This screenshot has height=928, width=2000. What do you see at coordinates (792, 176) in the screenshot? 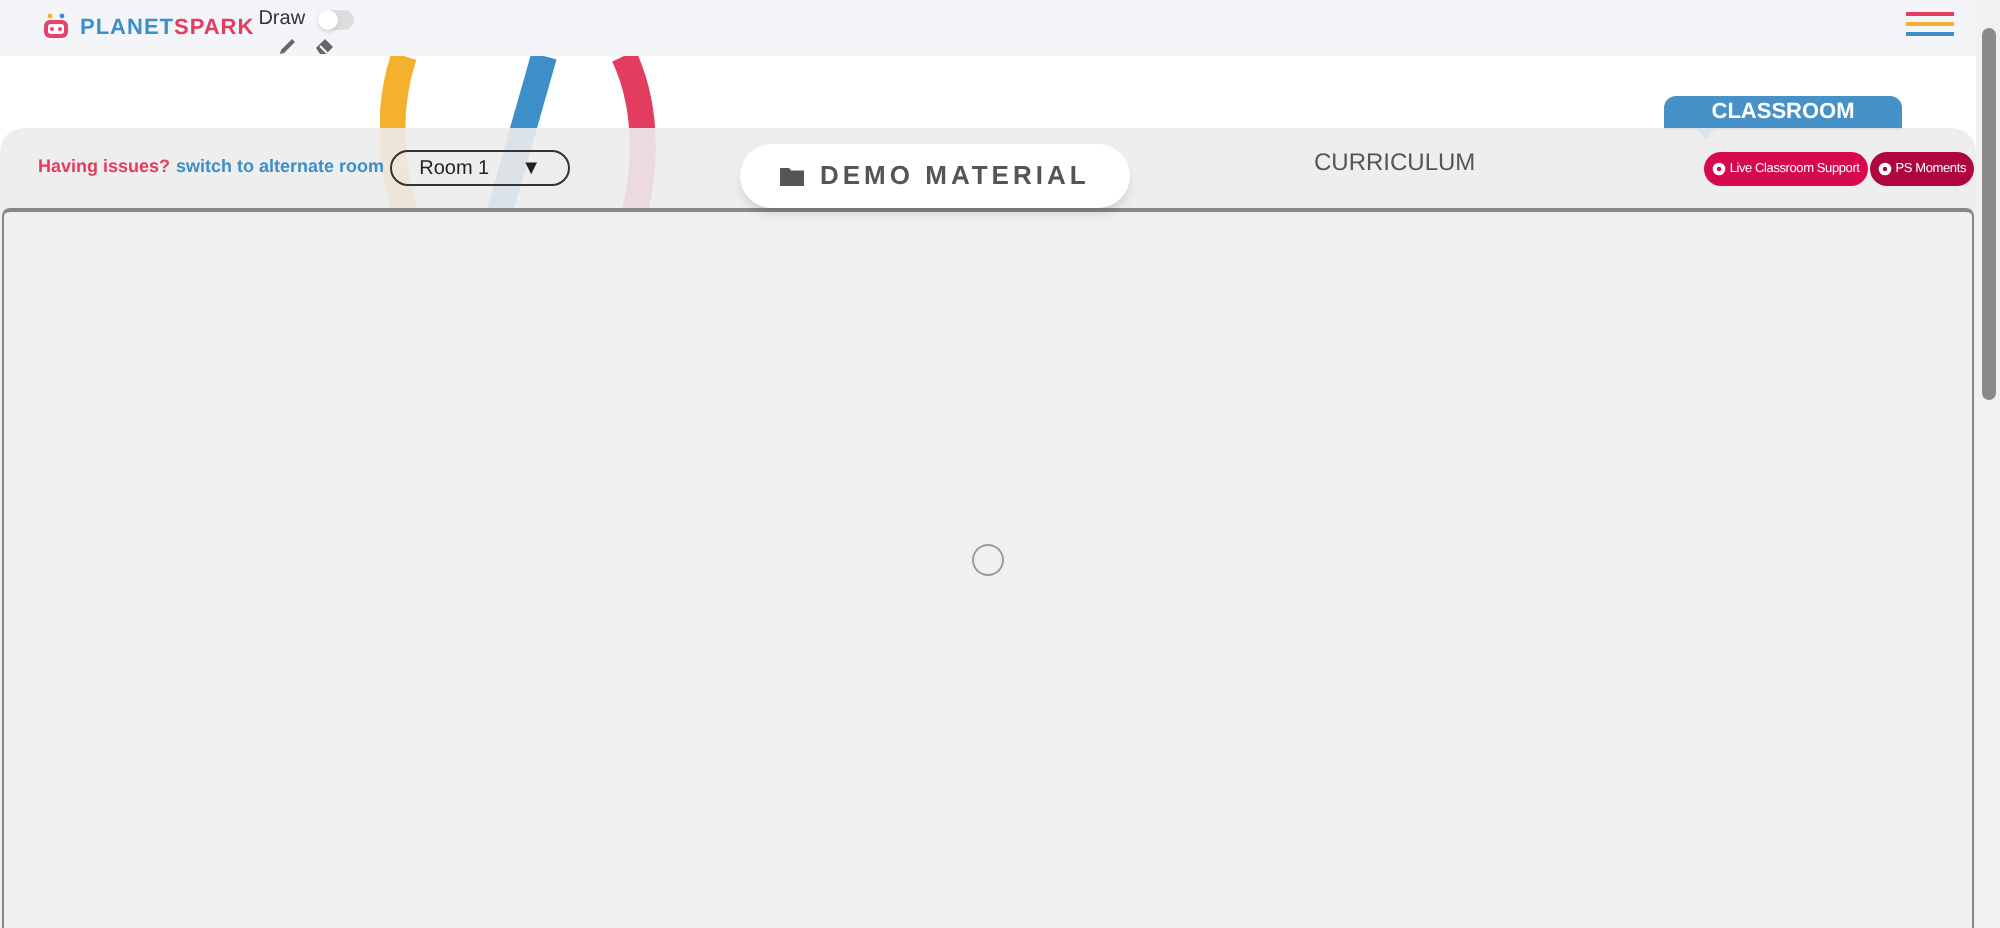
I see `folder-icon` at bounding box center [792, 176].